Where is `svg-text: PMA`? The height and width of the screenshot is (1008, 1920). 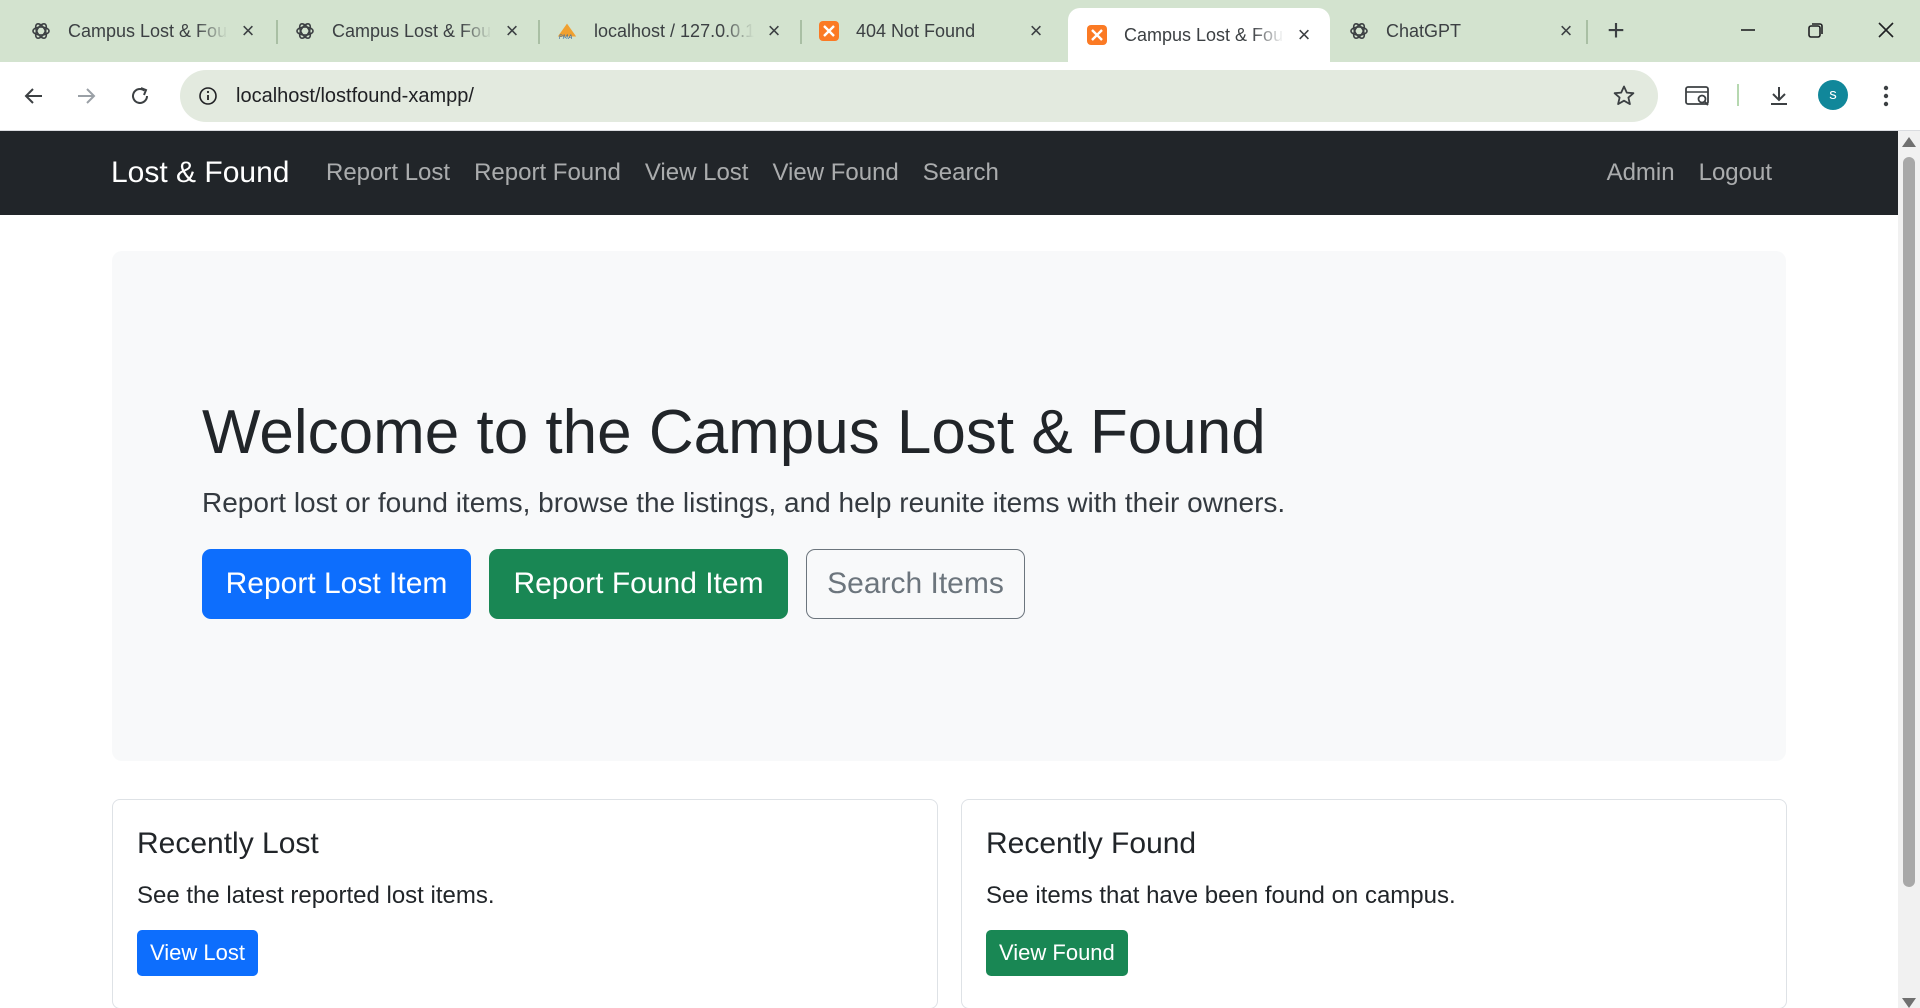
svg-text: PMA is located at coordinates (566, 37).